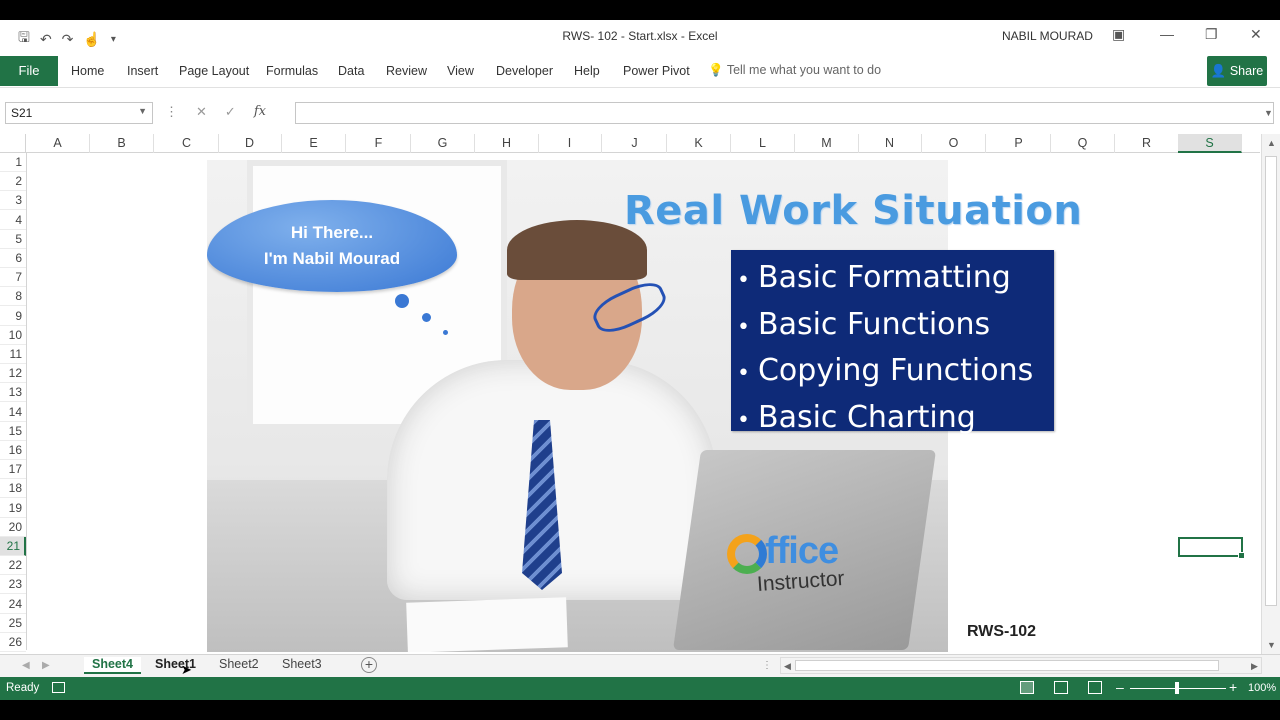 Image resolution: width=1280 pixels, height=720 pixels. What do you see at coordinates (29, 71) in the screenshot?
I see `tab-file: File` at bounding box center [29, 71].